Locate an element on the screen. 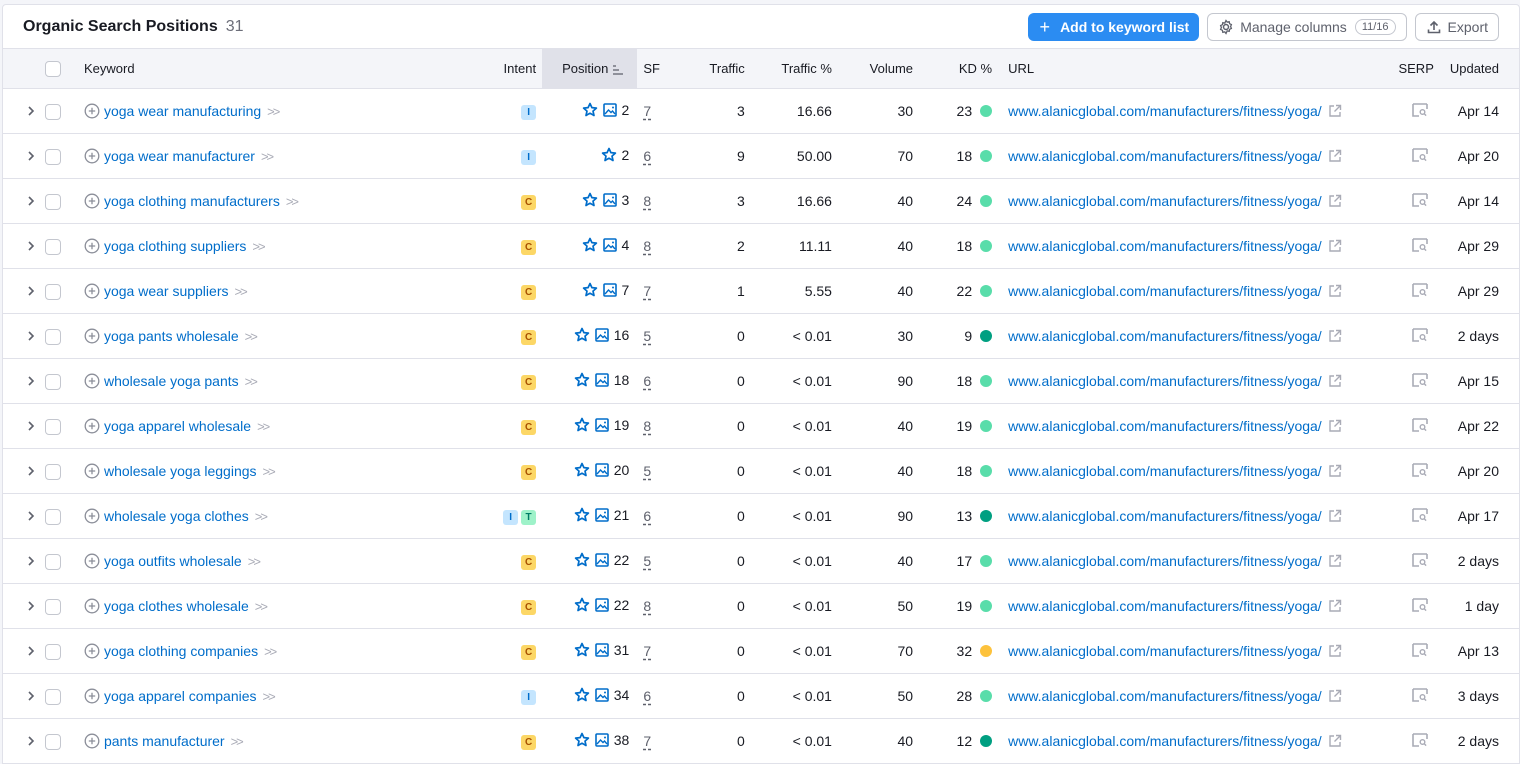 This screenshot has width=1520, height=764. column-intent: Intent is located at coordinates (512, 69).